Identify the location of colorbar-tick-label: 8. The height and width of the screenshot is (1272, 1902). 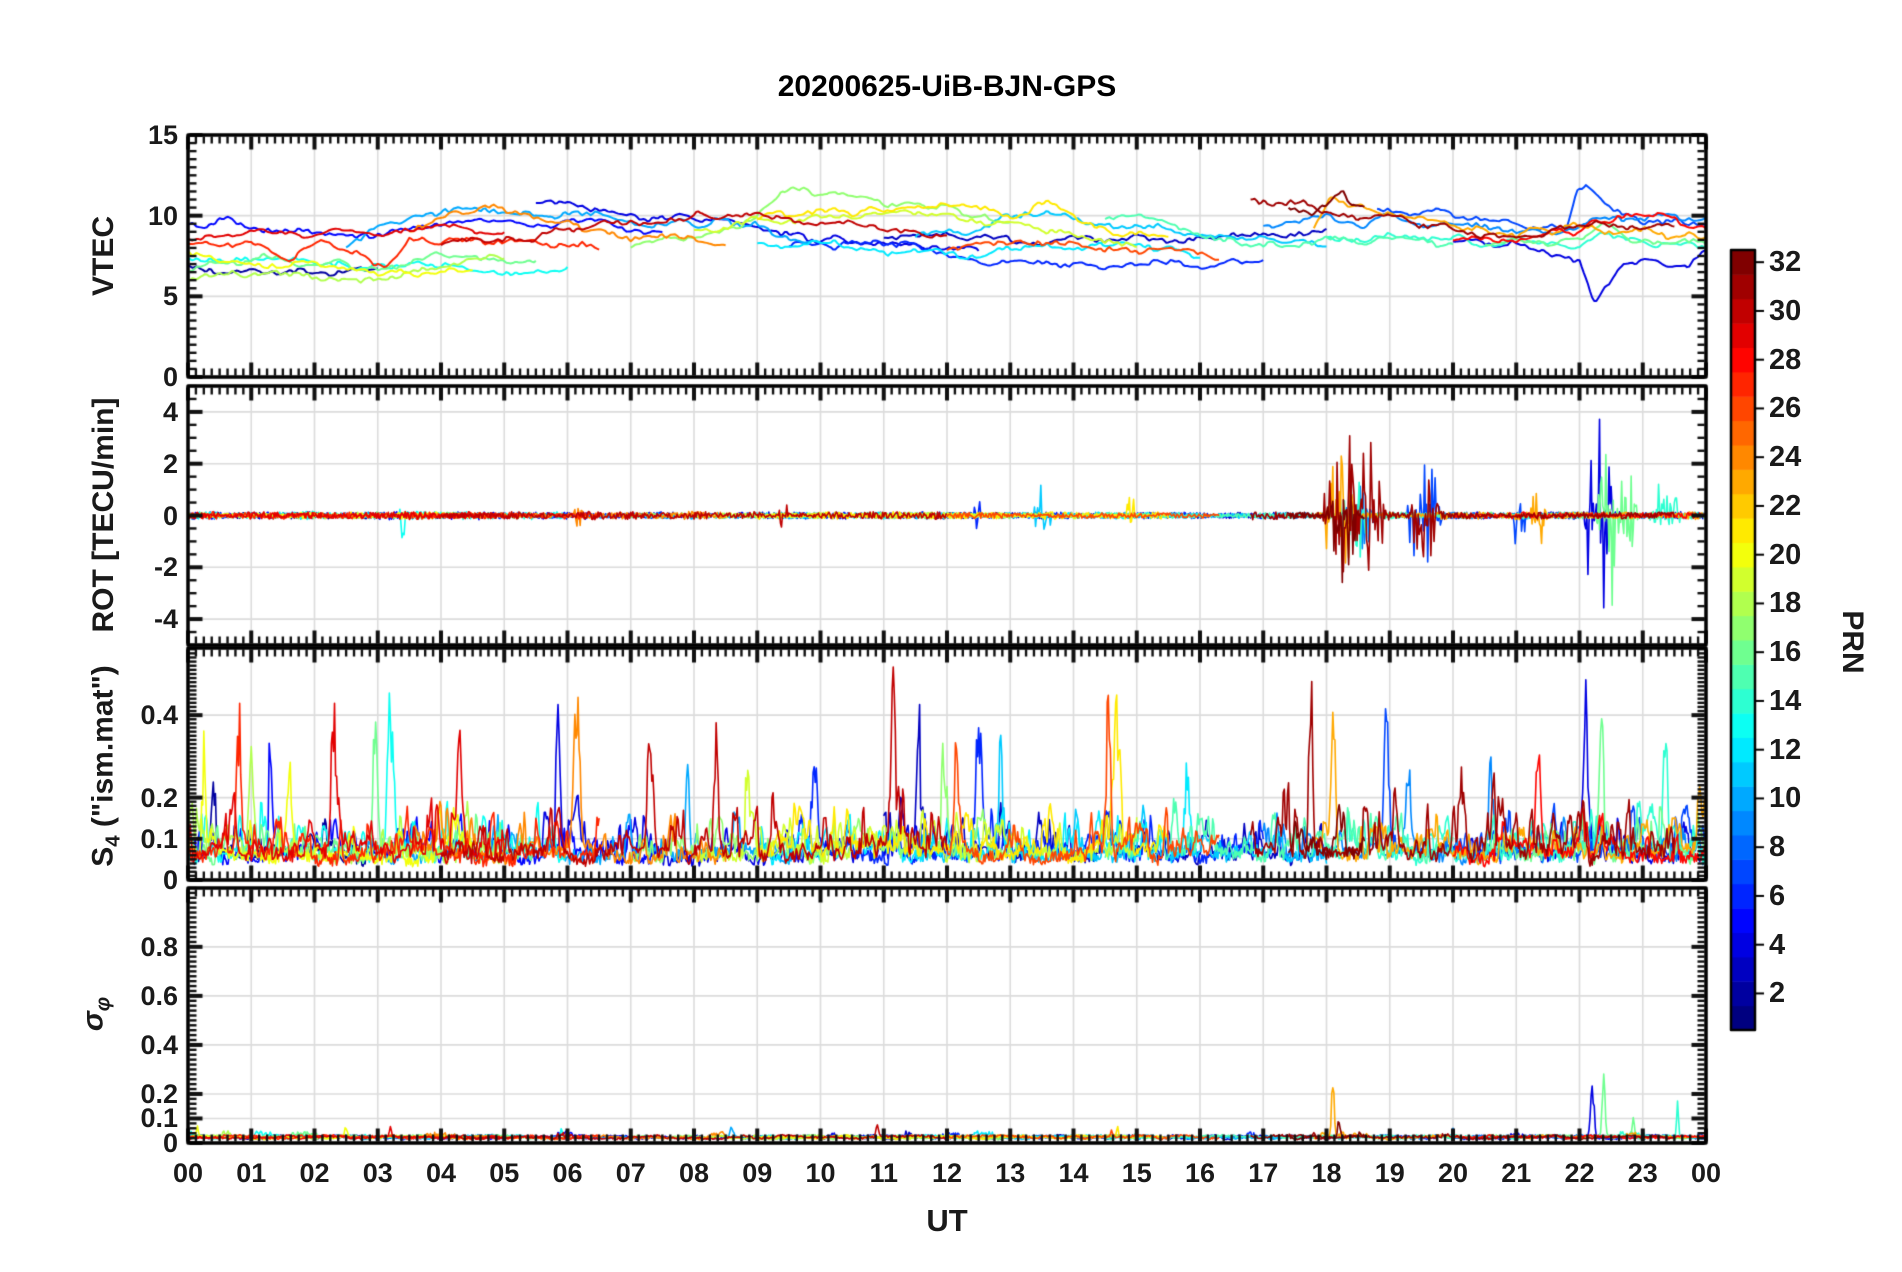
(1777, 847).